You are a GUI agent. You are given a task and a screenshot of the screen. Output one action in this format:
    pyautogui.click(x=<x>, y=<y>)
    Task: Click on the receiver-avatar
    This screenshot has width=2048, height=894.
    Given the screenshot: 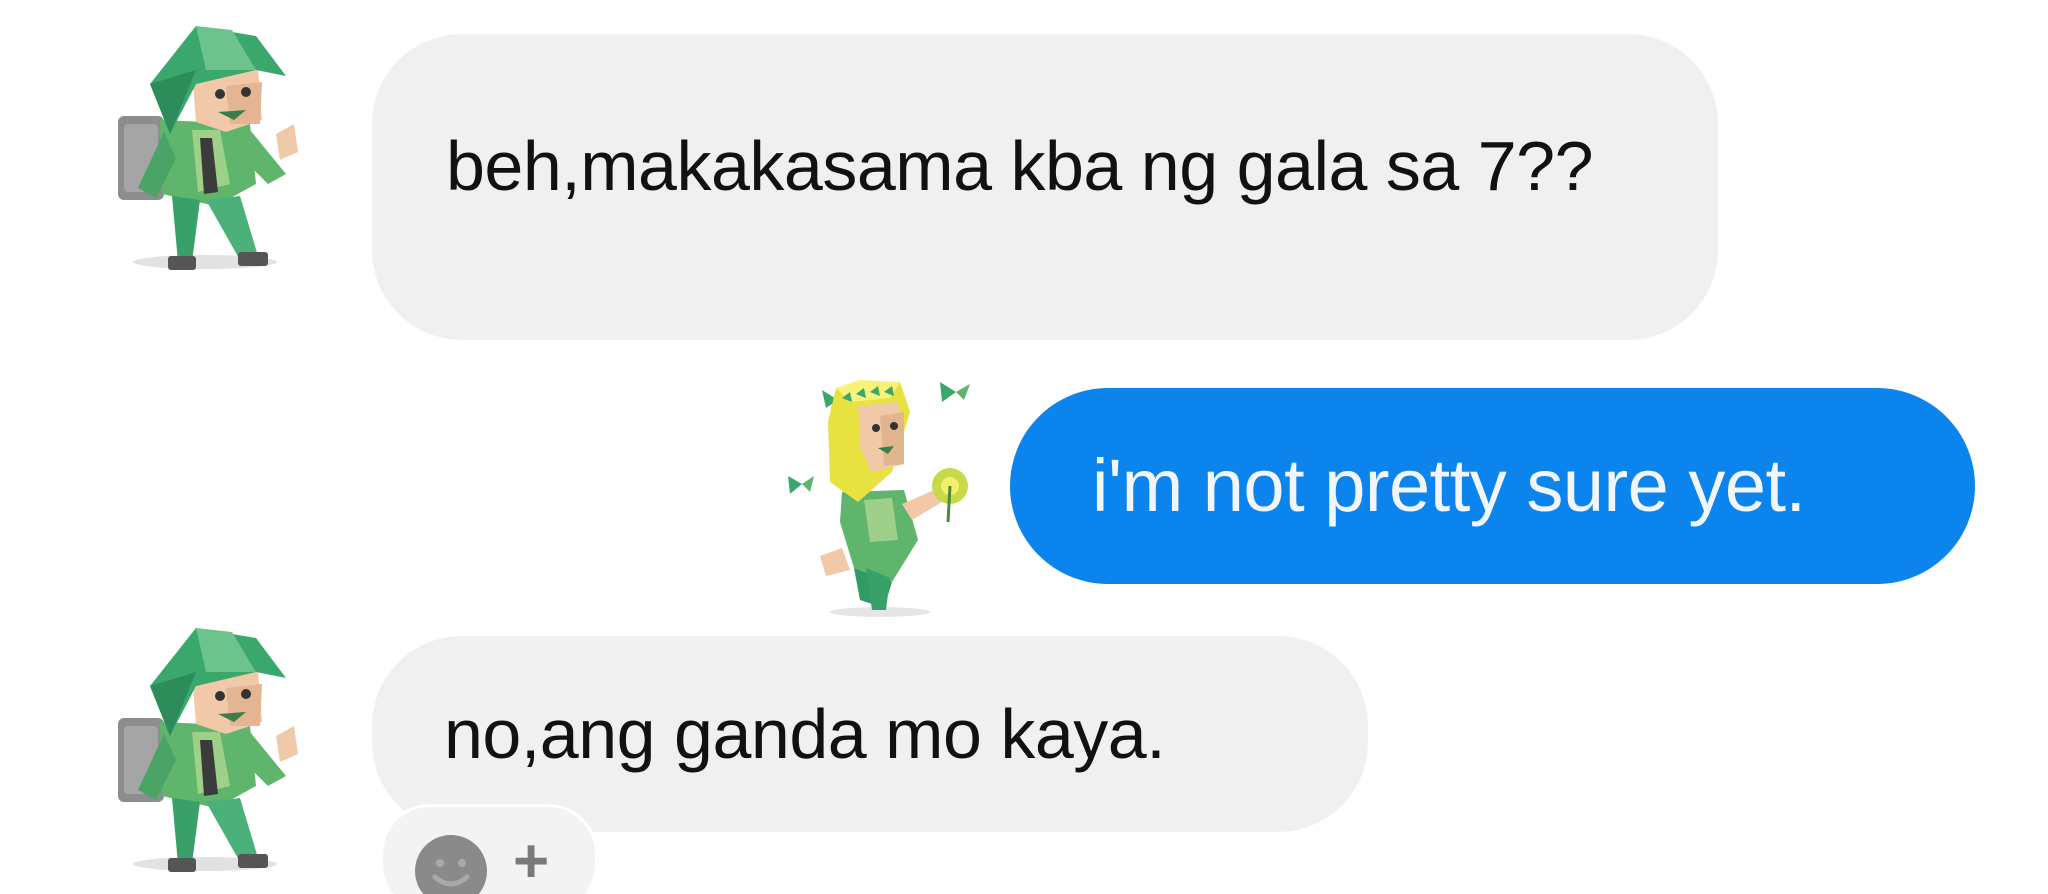 What is the action you would take?
    pyautogui.click(x=905, y=497)
    